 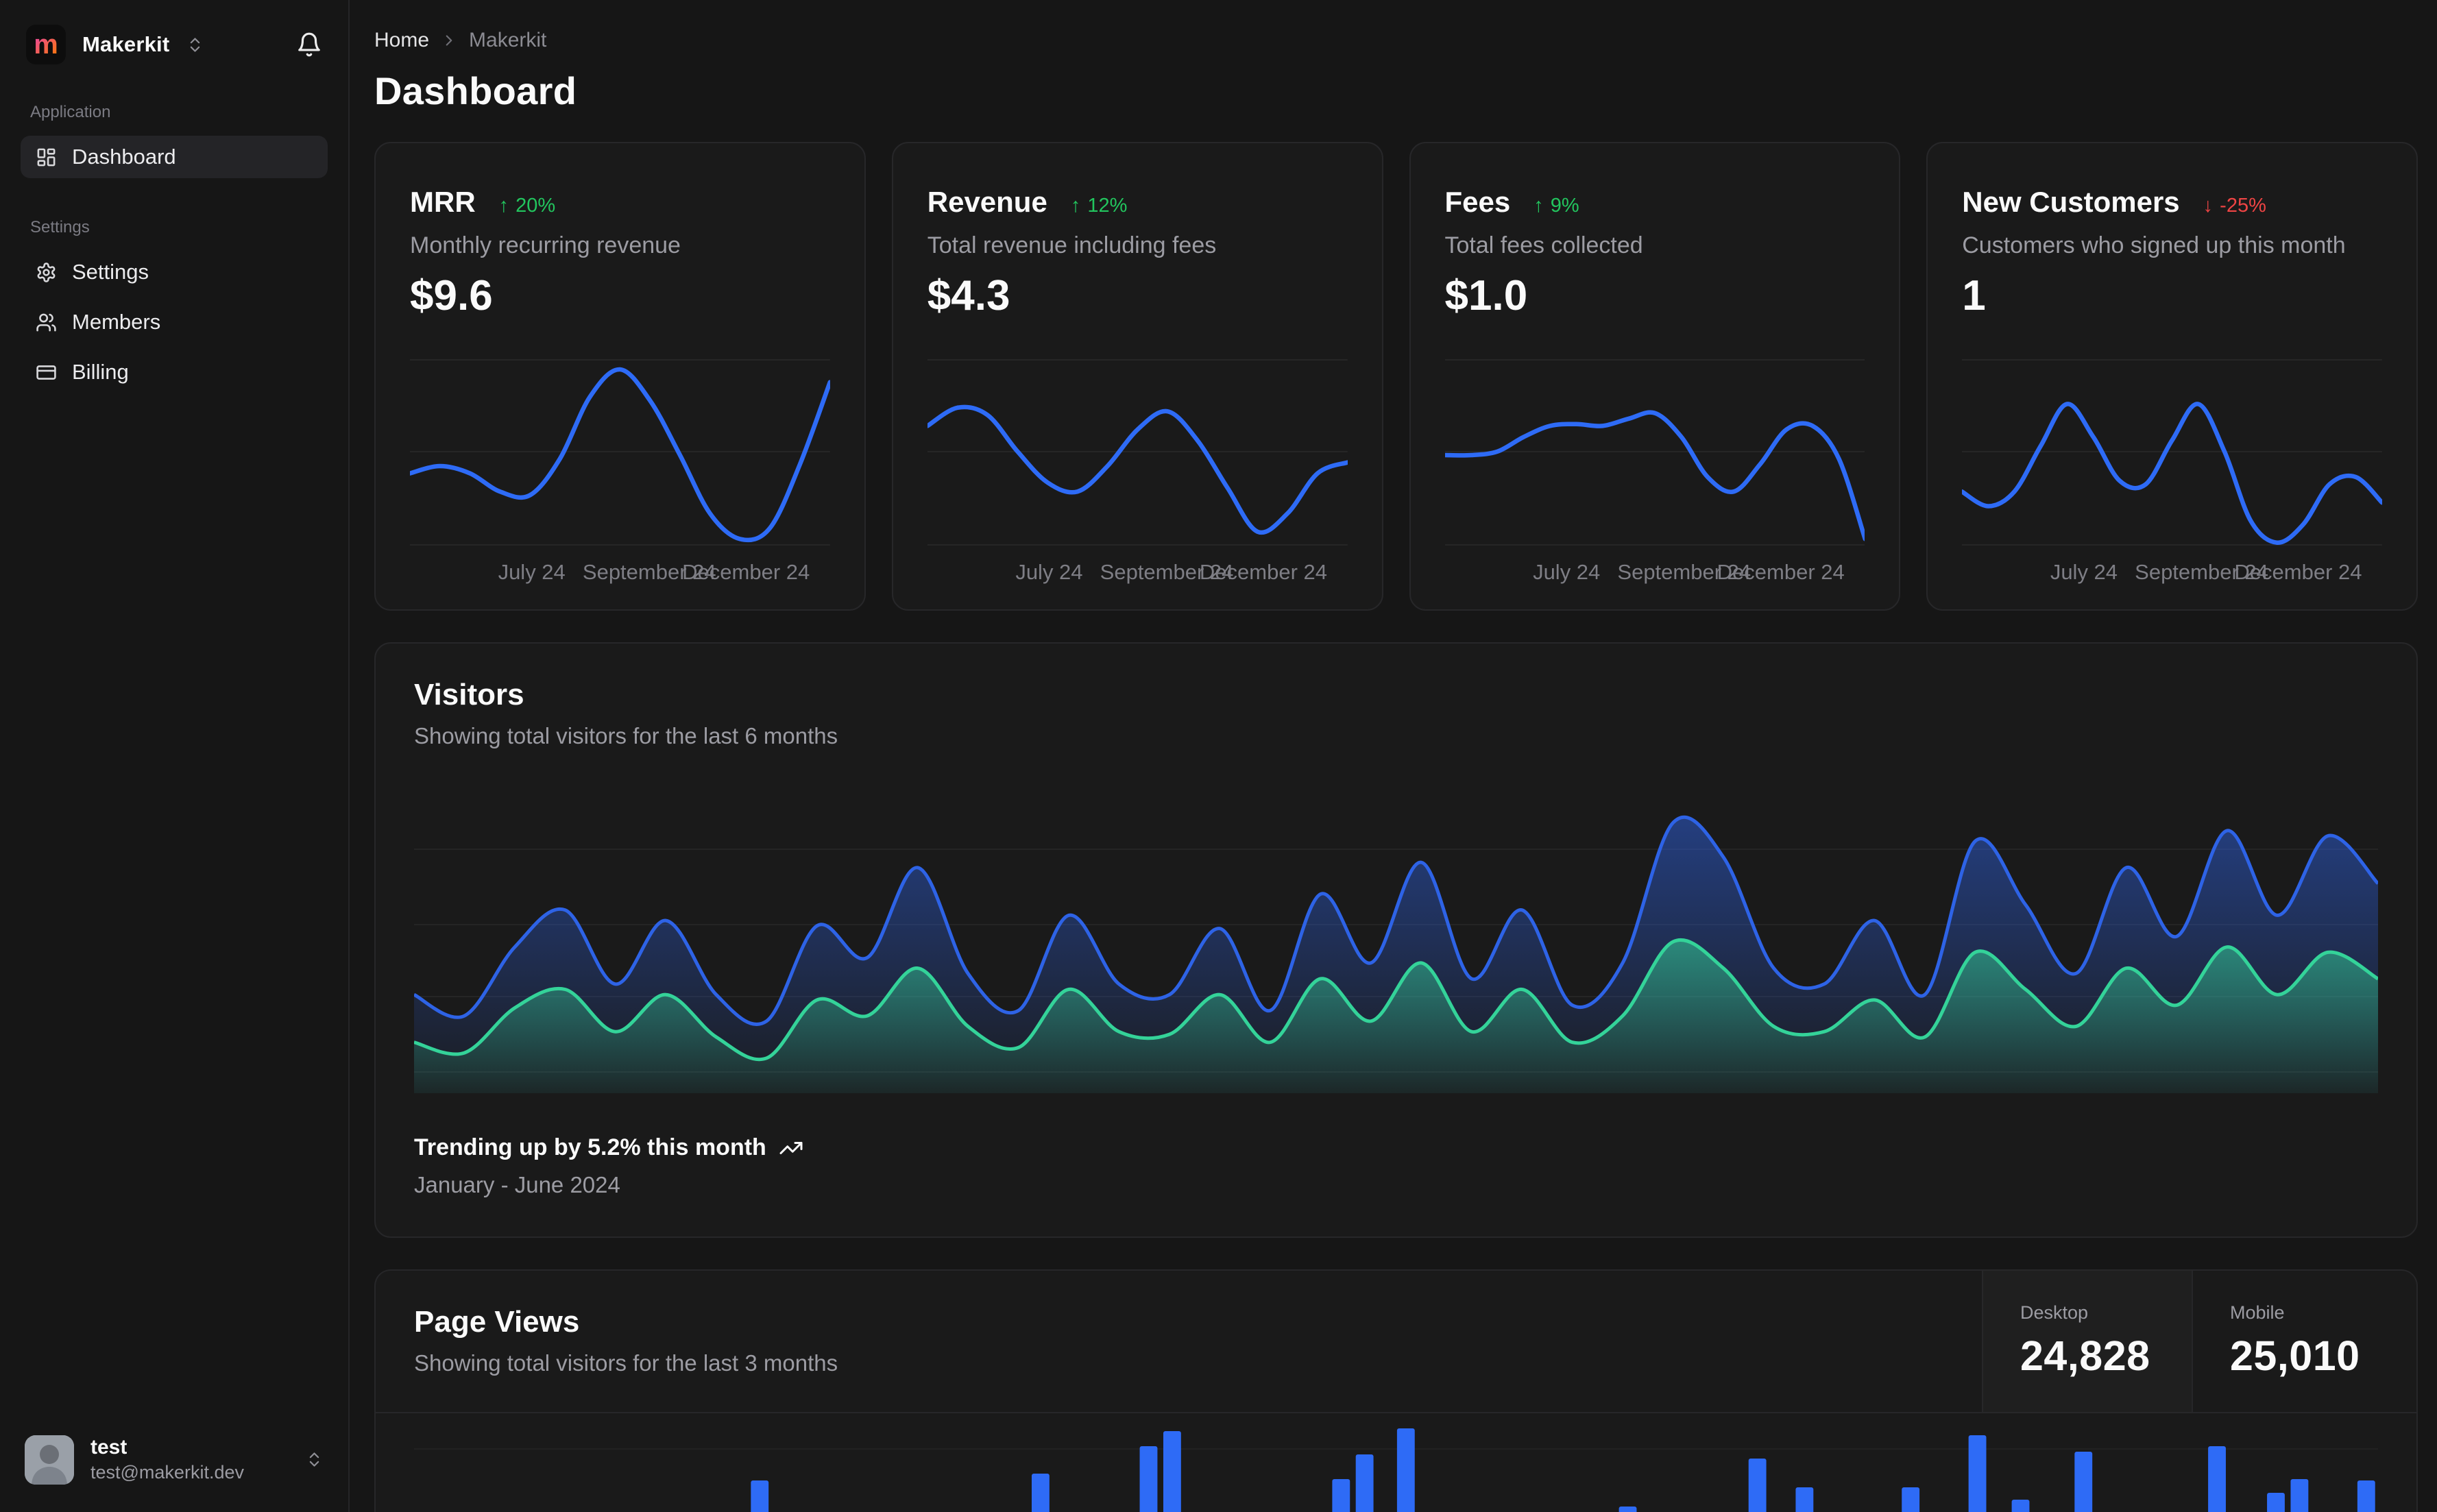 What do you see at coordinates (2154, 245) in the screenshot?
I see `stat-subtitle: Customers who signed up this month` at bounding box center [2154, 245].